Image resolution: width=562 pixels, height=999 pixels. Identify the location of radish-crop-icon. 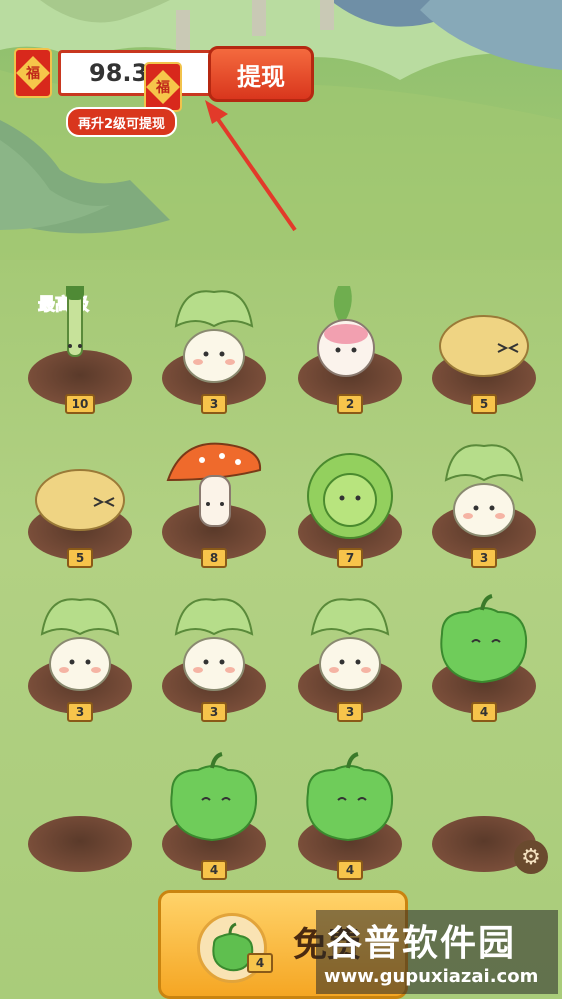
(350, 336).